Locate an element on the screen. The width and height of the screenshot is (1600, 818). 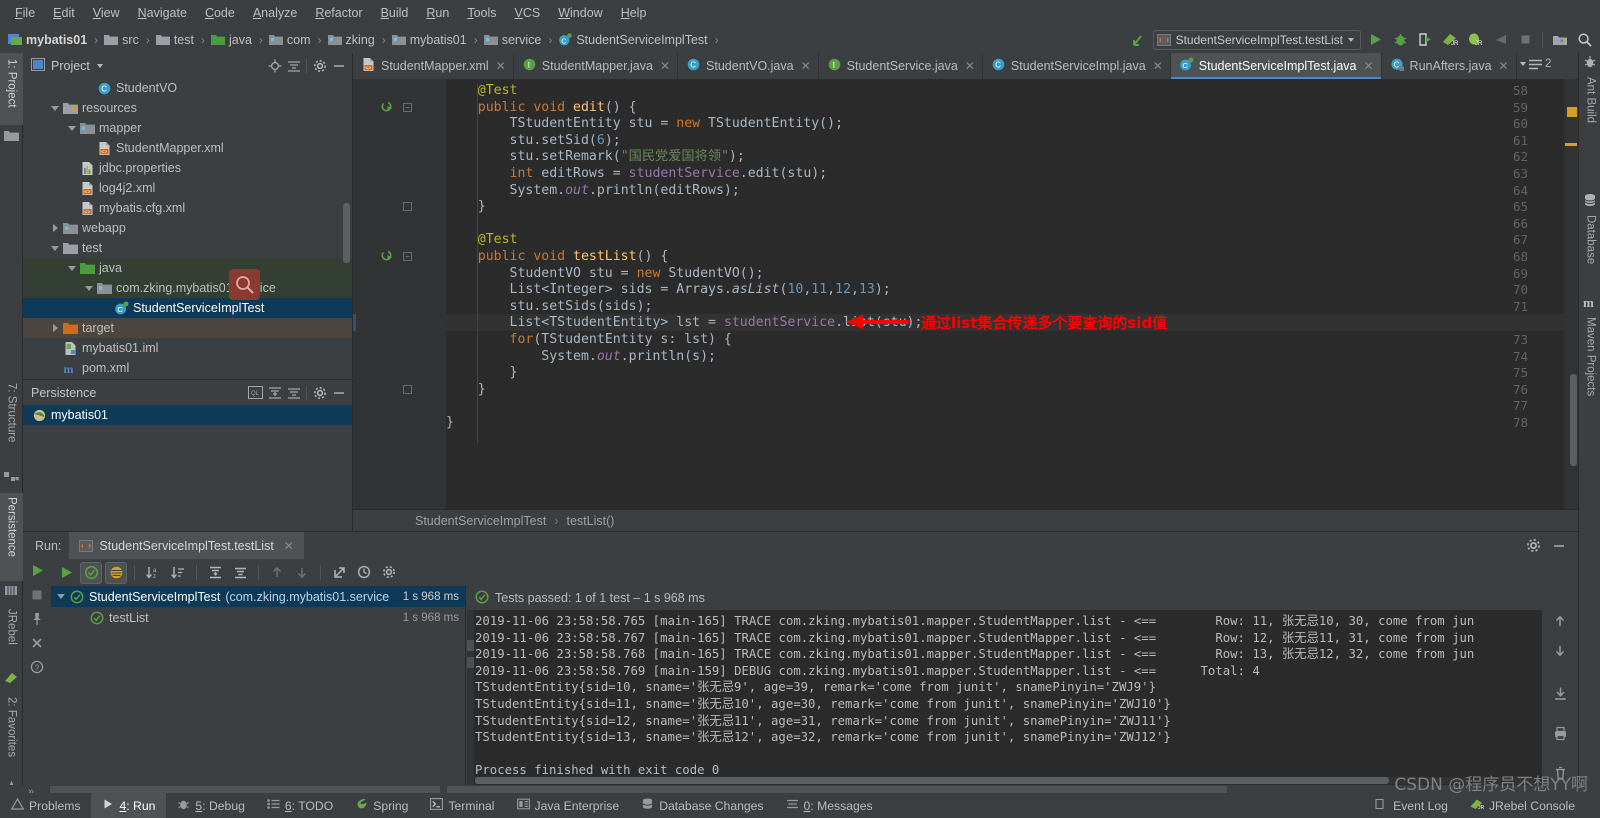
editor-tab-studentmapper-xml: <> StudentMapper.xml ✕ is located at coordinates (433, 66).